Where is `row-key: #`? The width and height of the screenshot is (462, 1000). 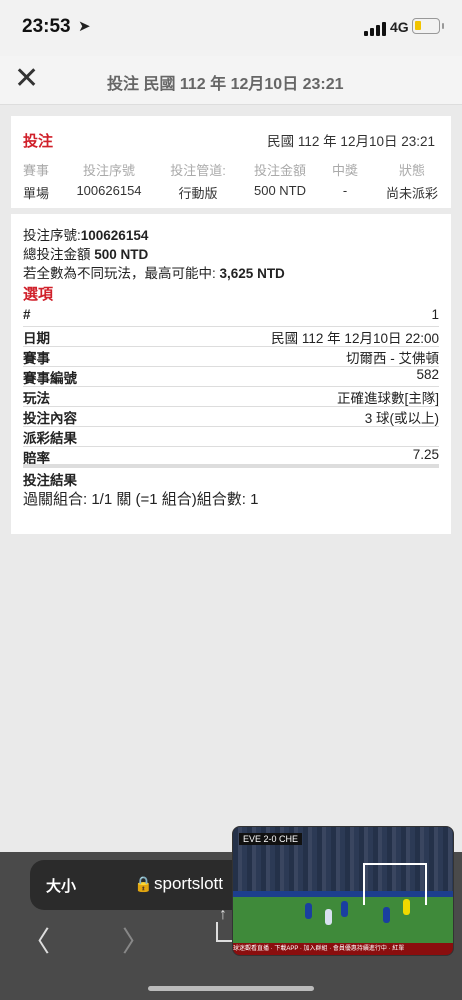
row-key: # is located at coordinates (27, 314).